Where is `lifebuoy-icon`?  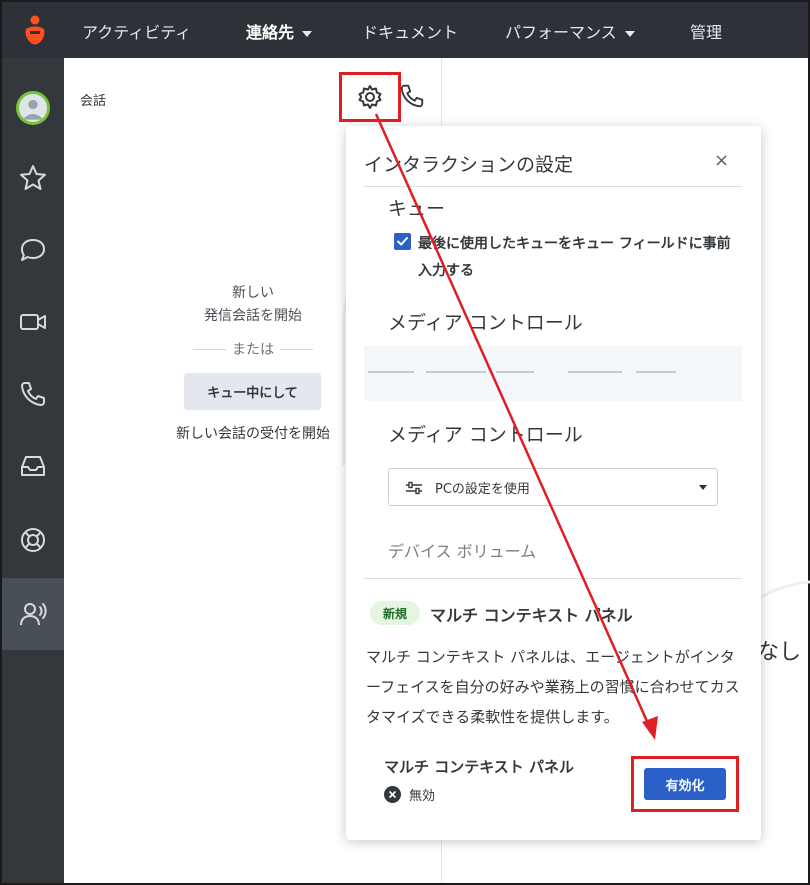 lifebuoy-icon is located at coordinates (33, 540).